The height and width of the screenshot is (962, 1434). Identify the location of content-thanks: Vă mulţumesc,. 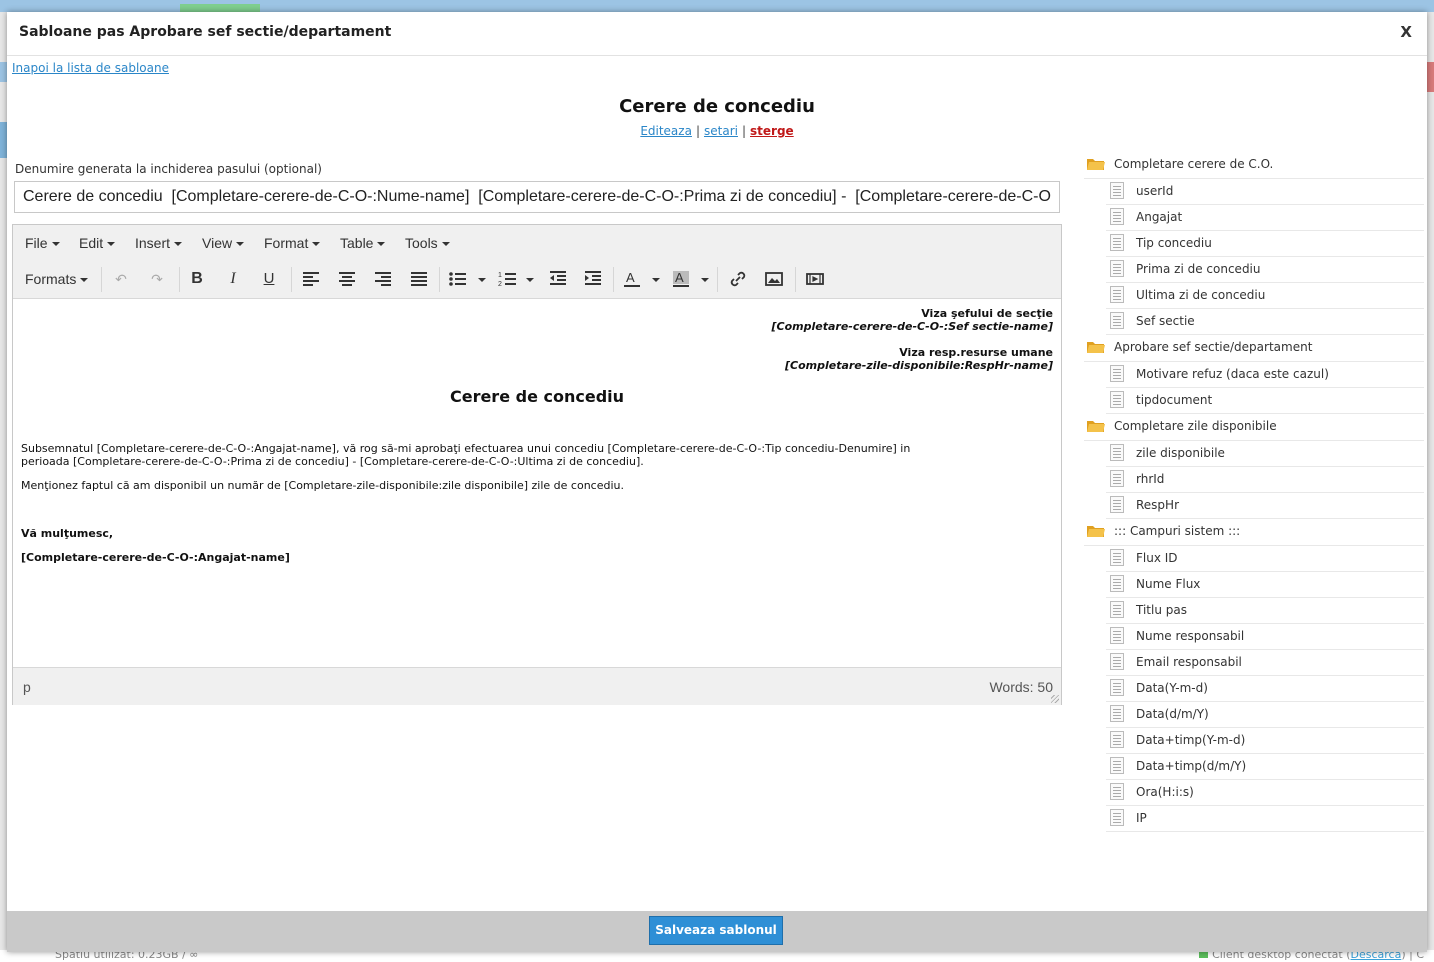
(67, 533).